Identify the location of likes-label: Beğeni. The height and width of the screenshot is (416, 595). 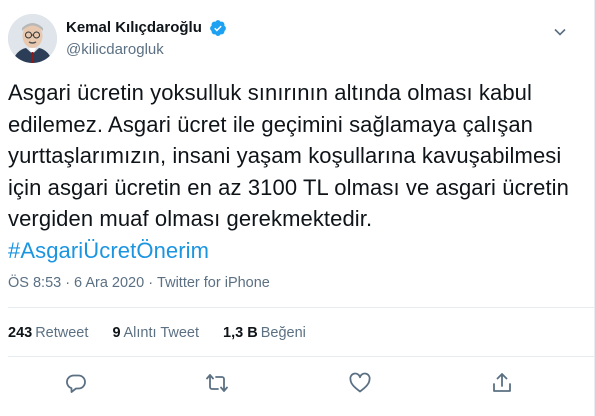
(283, 333).